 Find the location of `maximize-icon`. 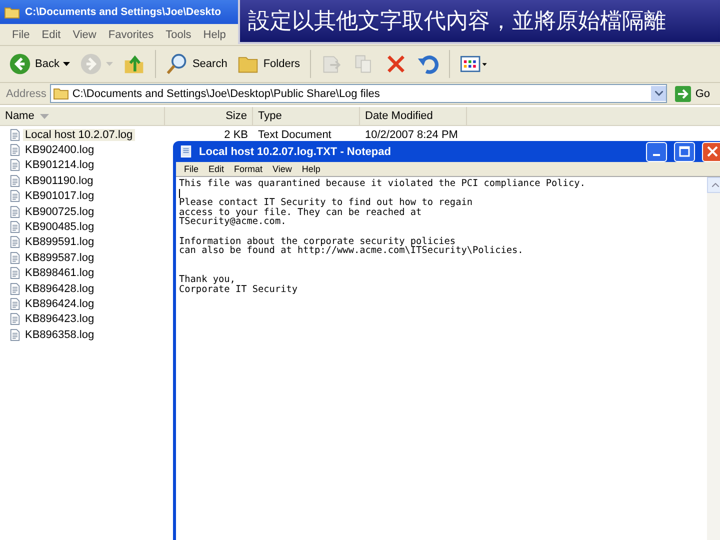

maximize-icon is located at coordinates (684, 151).